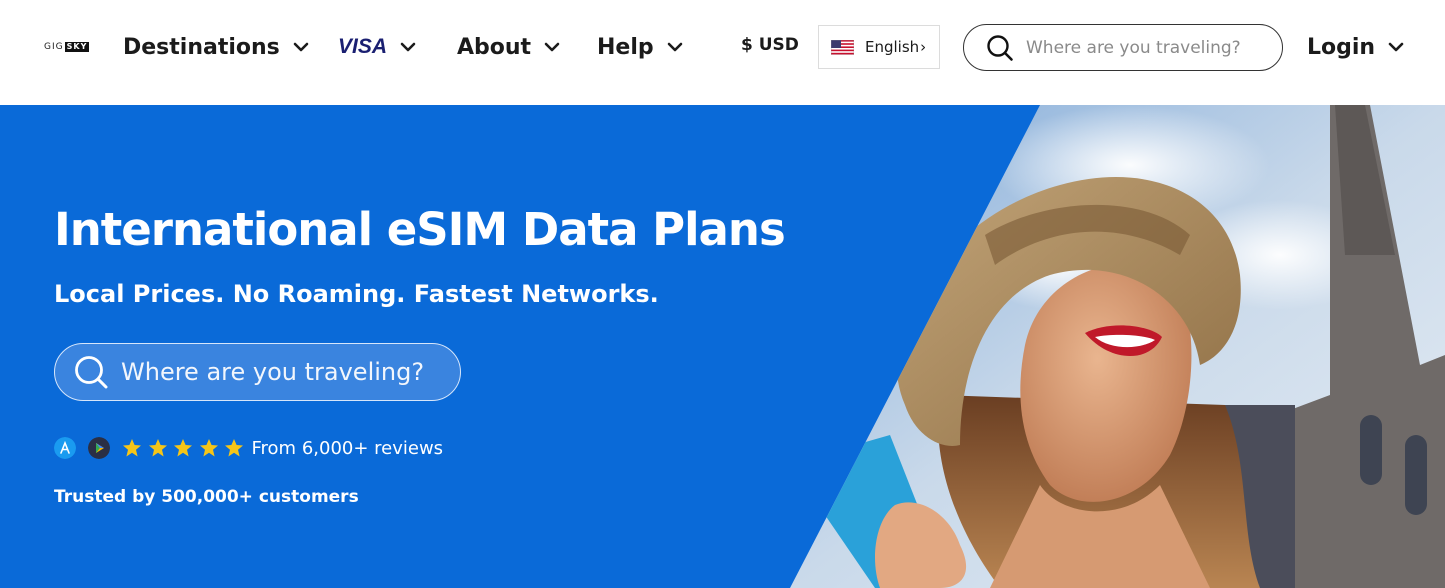 This screenshot has height=588, width=1445. Describe the element at coordinates (65, 448) in the screenshot. I see `app-store-icon` at that location.